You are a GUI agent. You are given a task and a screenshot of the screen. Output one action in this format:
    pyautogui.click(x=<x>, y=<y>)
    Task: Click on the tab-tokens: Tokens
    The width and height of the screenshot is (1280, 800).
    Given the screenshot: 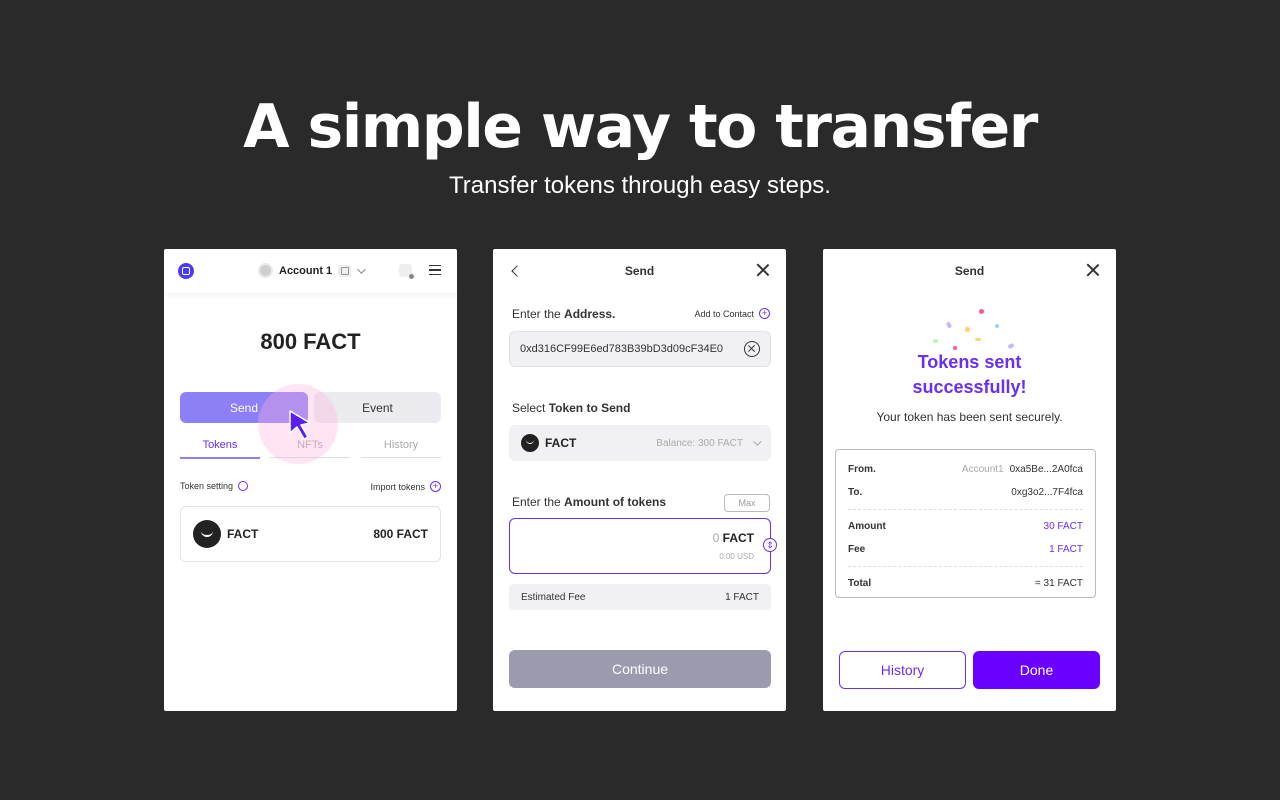 What is the action you would take?
    pyautogui.click(x=220, y=449)
    